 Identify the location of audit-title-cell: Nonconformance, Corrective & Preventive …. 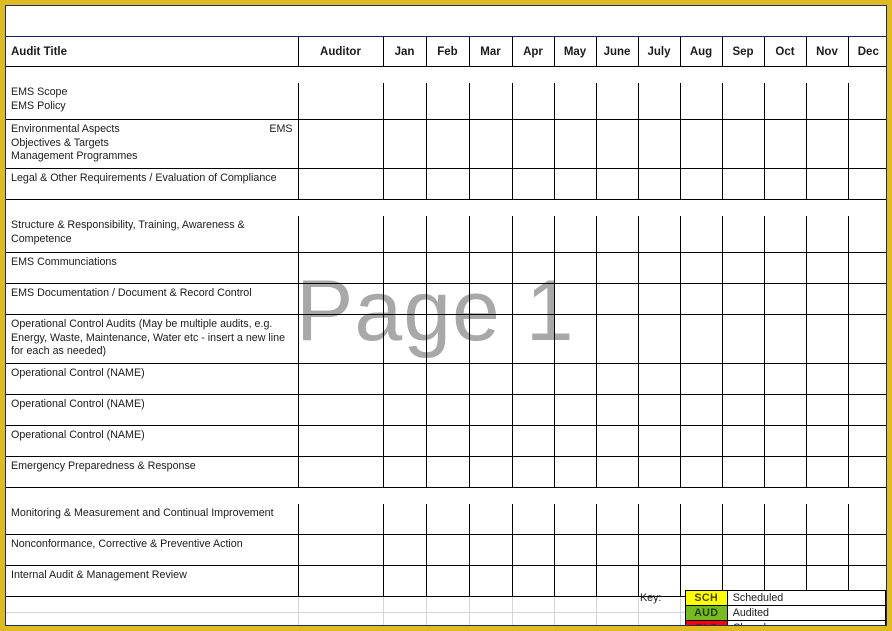
(152, 550).